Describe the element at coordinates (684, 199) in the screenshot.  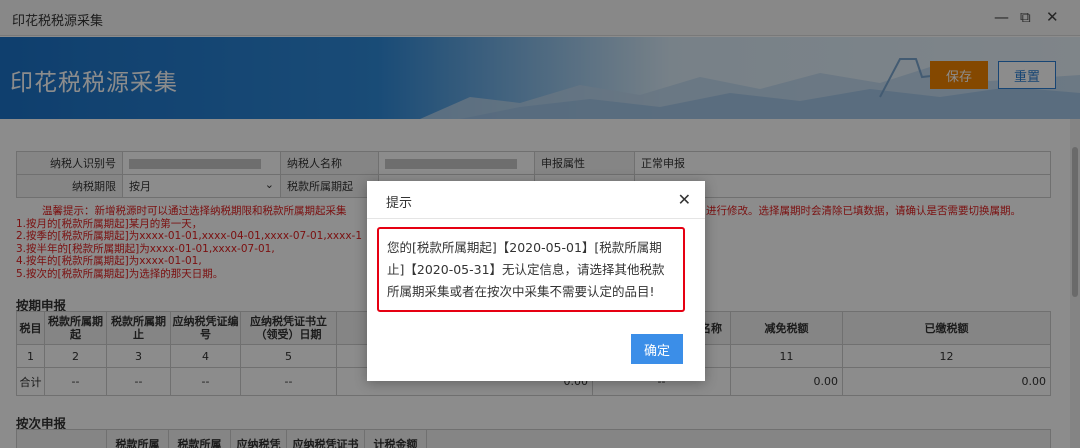
I see `close-icon: ✕` at that location.